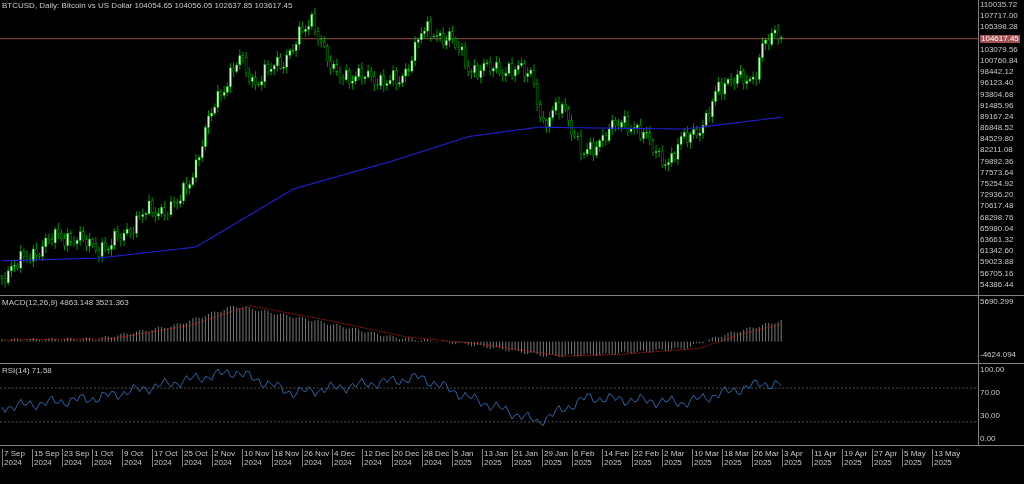 The width and height of the screenshot is (1024, 484). Describe the element at coordinates (257, 458) in the screenshot. I see `date-axis-label: 10 Nov 2024` at that location.